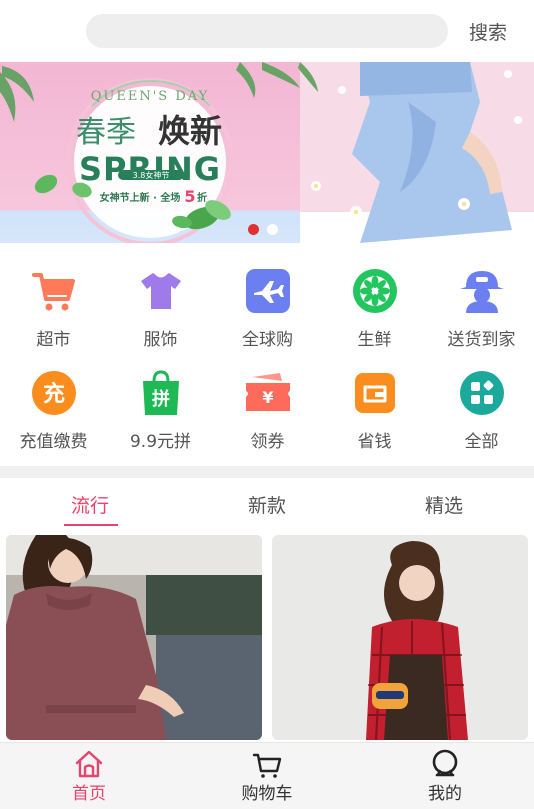  I want to click on category-supermarket: 超市, so click(53, 305).